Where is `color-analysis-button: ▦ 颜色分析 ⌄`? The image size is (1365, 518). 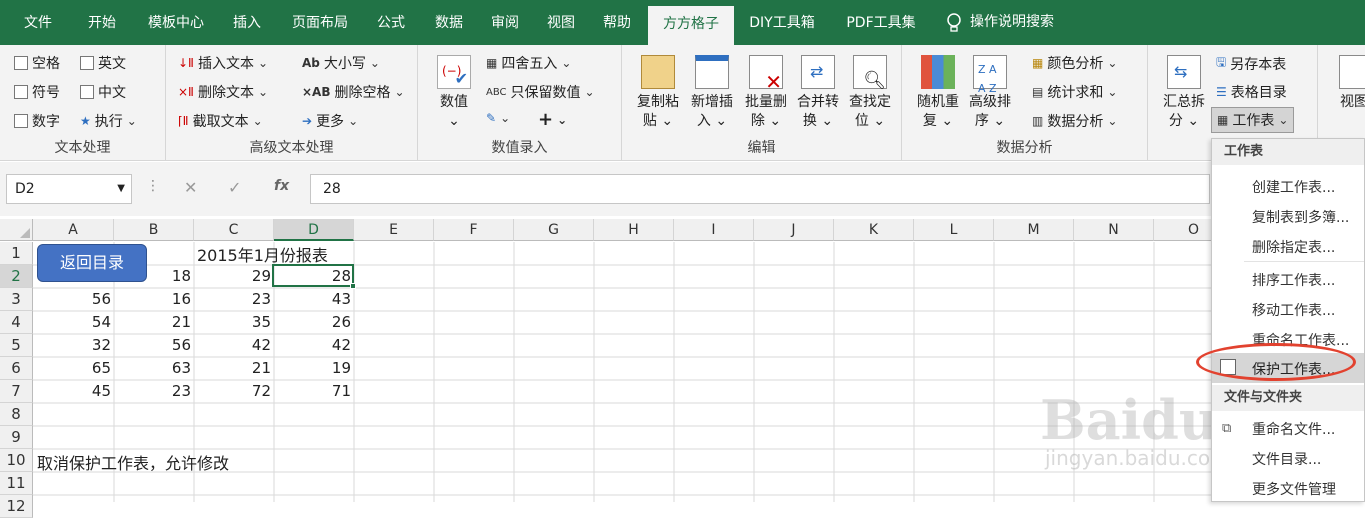
color-analysis-button: ▦ 颜色分析 ⌄ is located at coordinates (1074, 63).